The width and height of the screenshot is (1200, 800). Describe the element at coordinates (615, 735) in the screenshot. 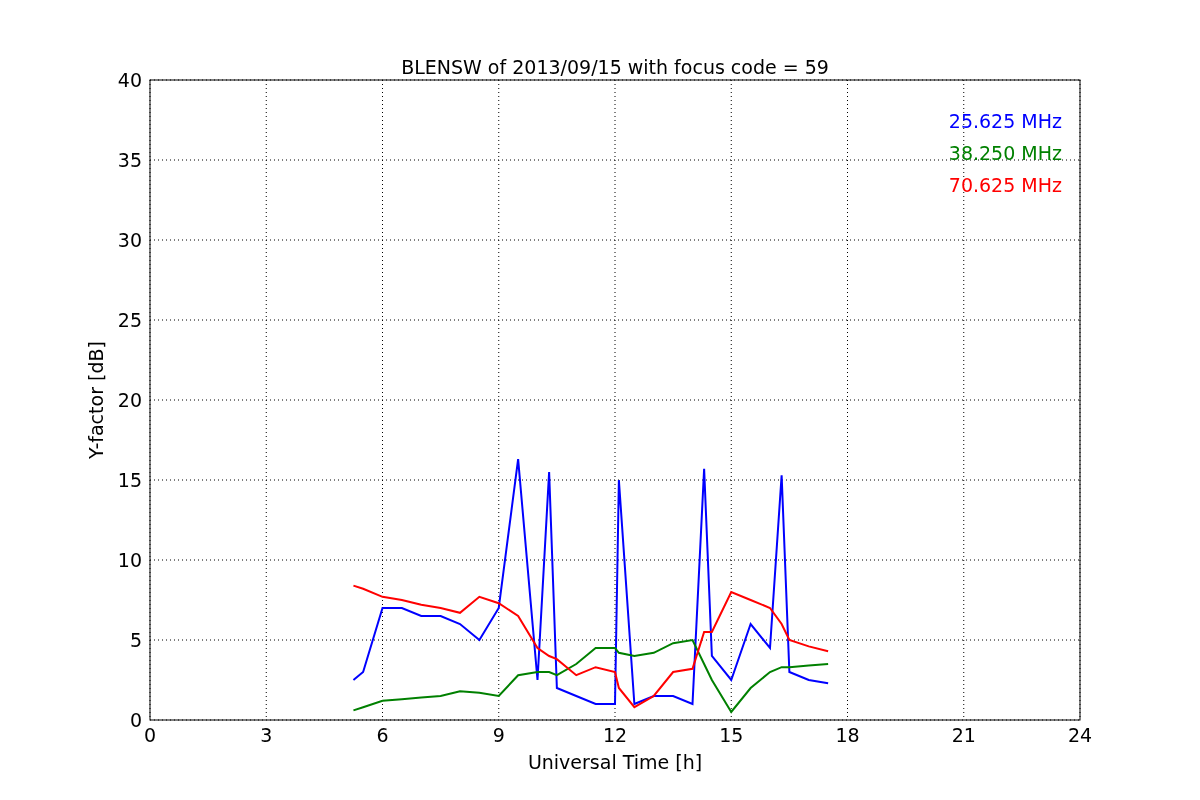

I see `x-tick-label: 12` at that location.